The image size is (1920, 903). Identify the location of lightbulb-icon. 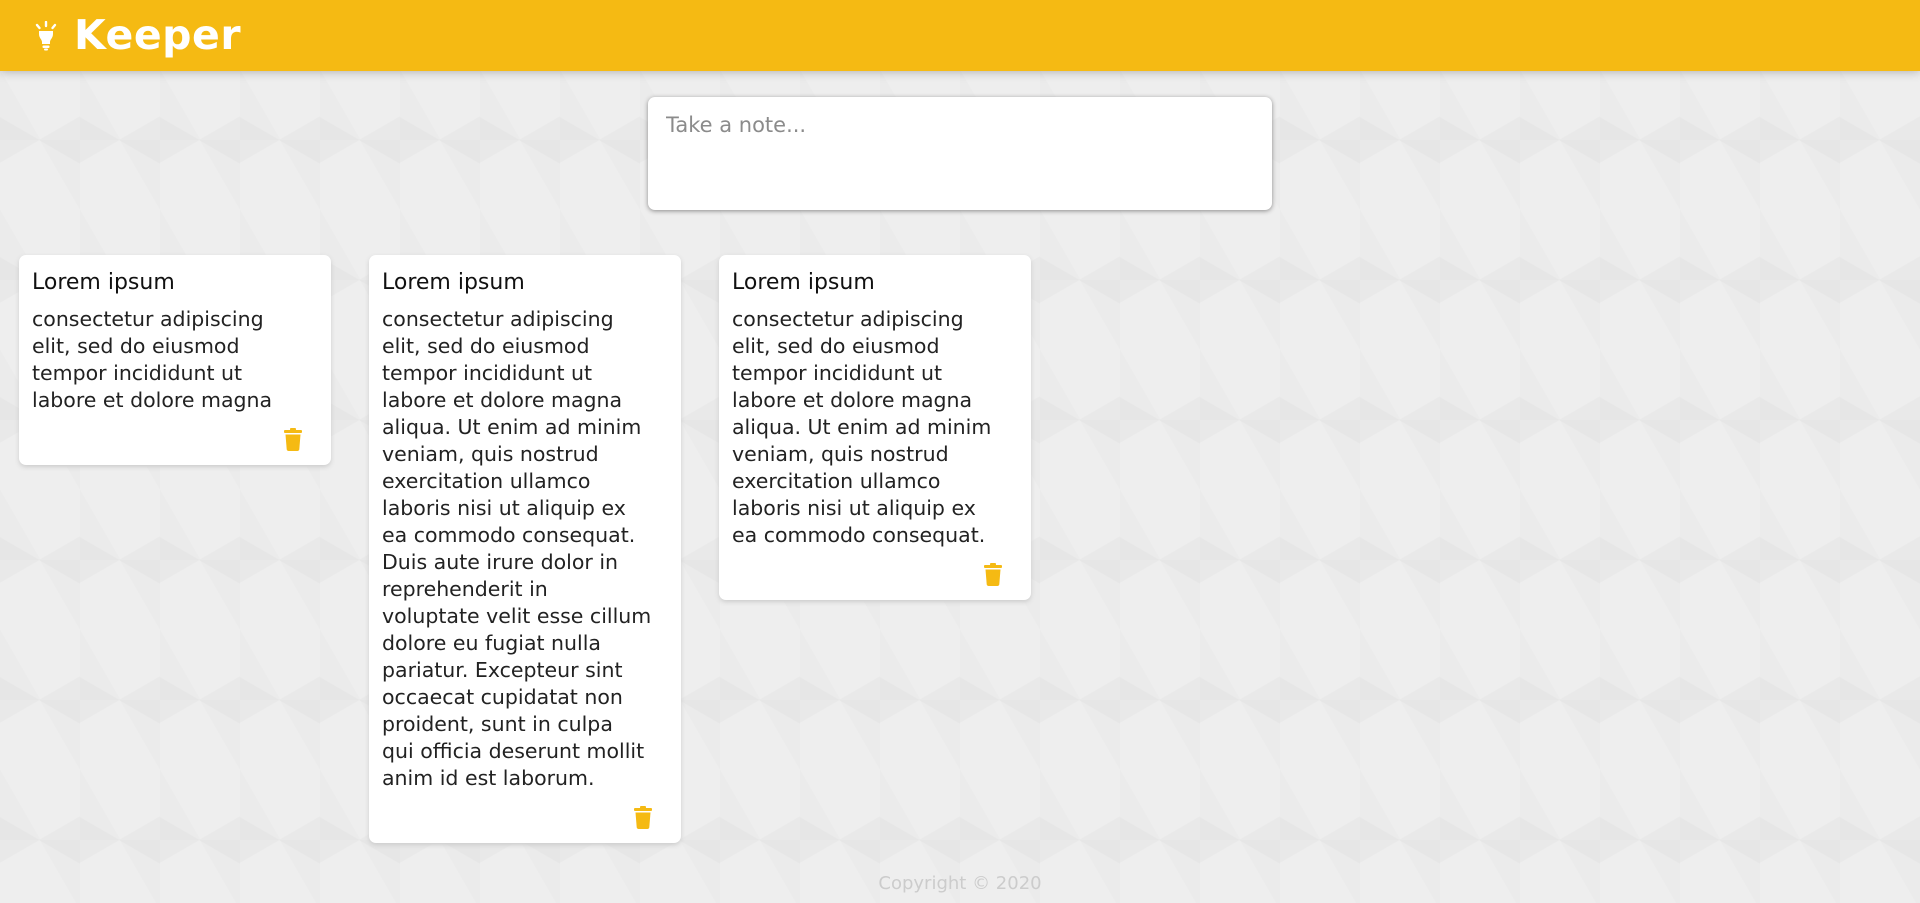
(46, 36).